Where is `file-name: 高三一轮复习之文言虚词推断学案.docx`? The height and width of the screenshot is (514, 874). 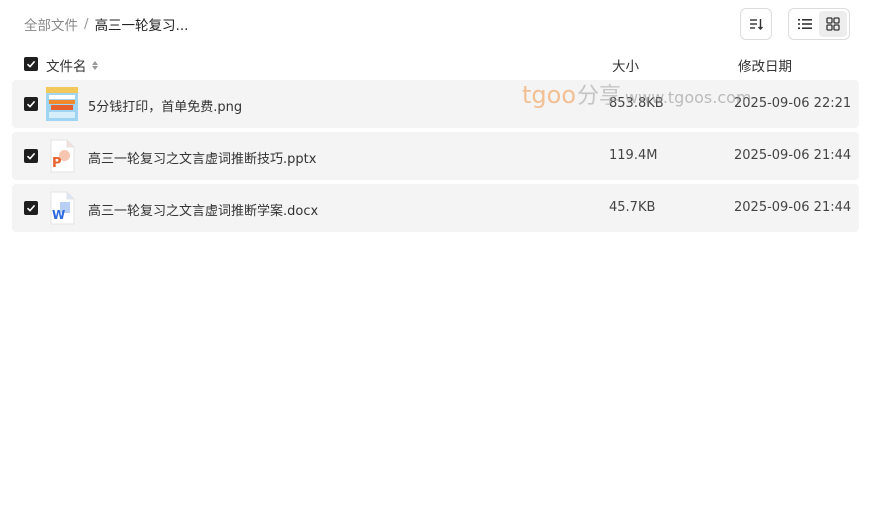
file-name: 高三一轮复习之文言虚词推断学案.docx is located at coordinates (203, 209).